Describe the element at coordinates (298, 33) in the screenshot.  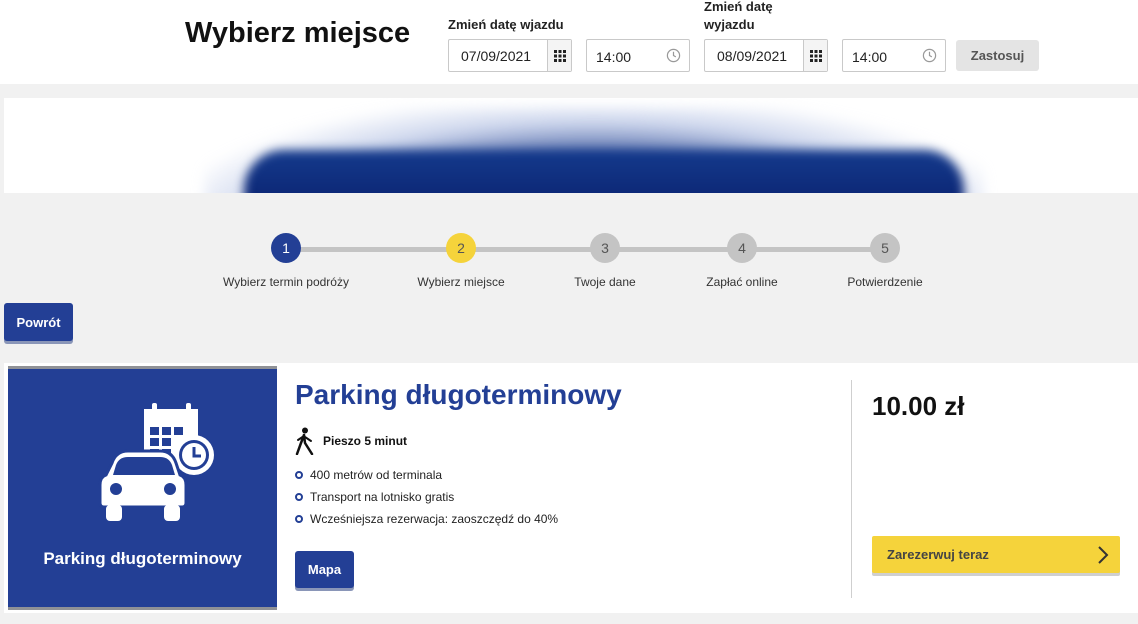
I see `page-title: Wybierz miejsce` at that location.